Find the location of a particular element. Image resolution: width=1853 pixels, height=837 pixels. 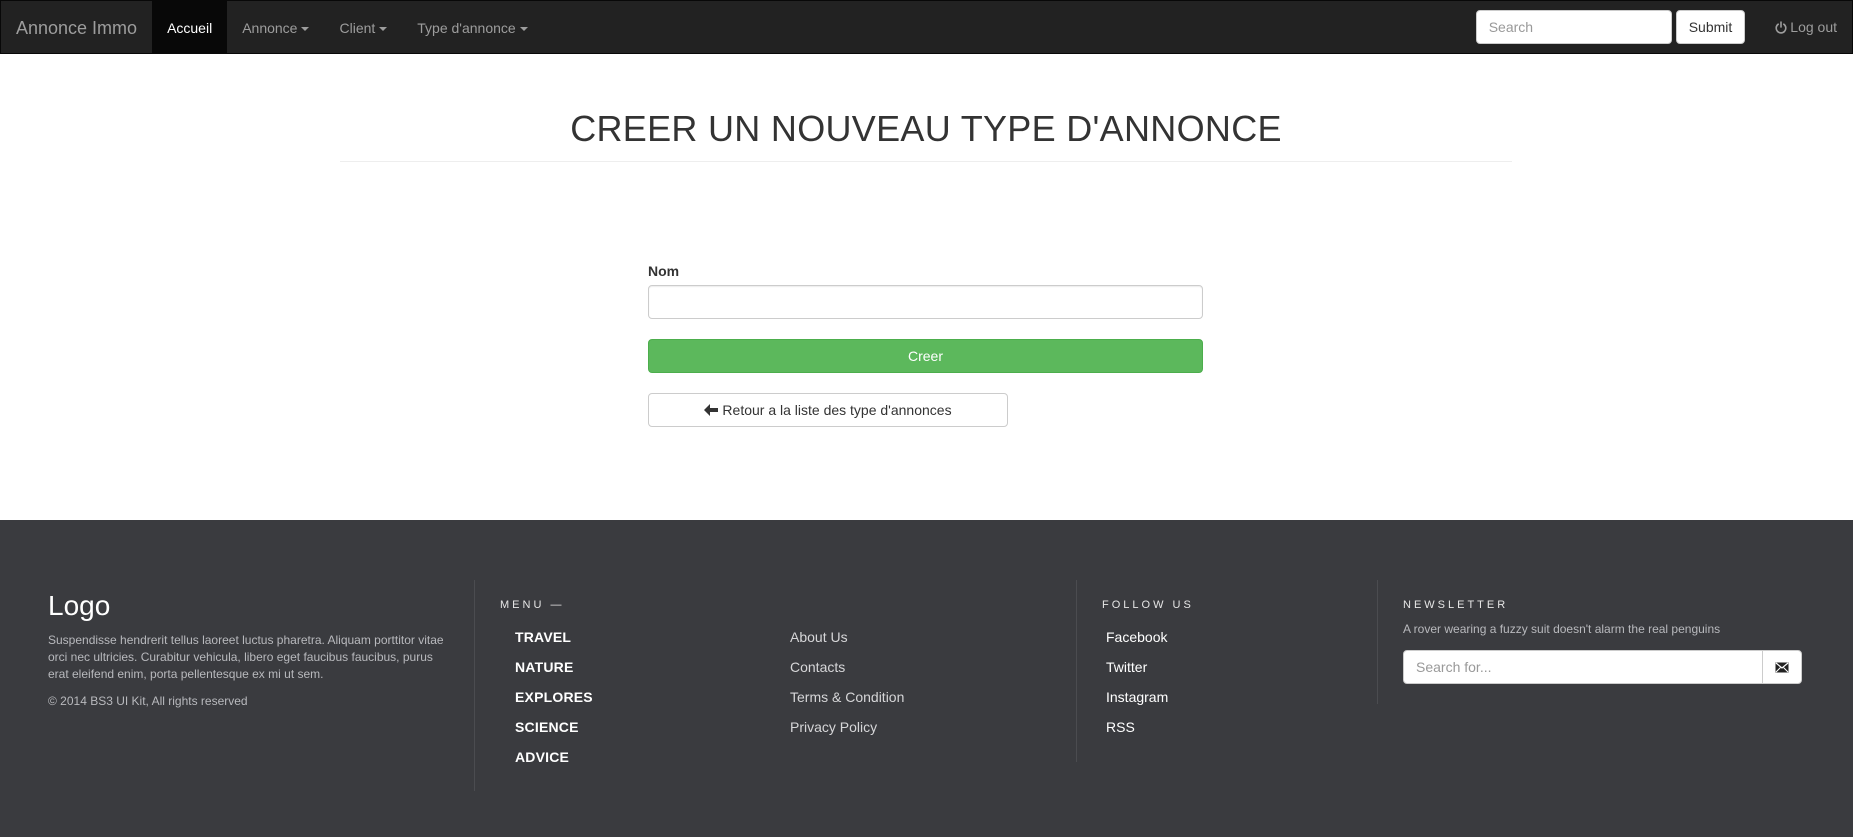

link-rss: RSS is located at coordinates (1120, 727).